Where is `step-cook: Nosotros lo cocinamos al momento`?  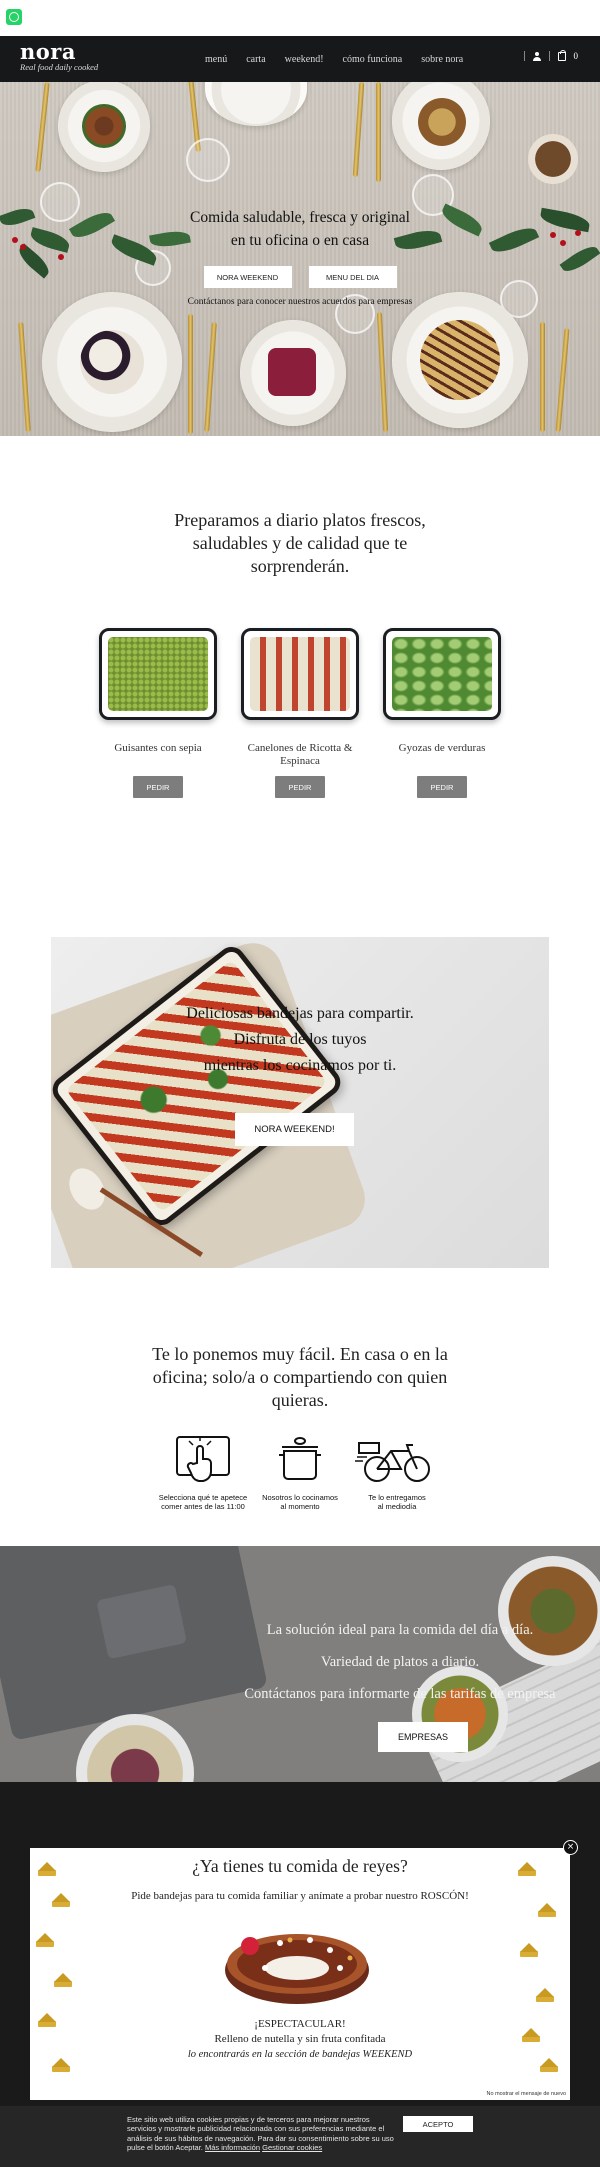
step-cook: Nosotros lo cocinamos al momento is located at coordinates (300, 1472).